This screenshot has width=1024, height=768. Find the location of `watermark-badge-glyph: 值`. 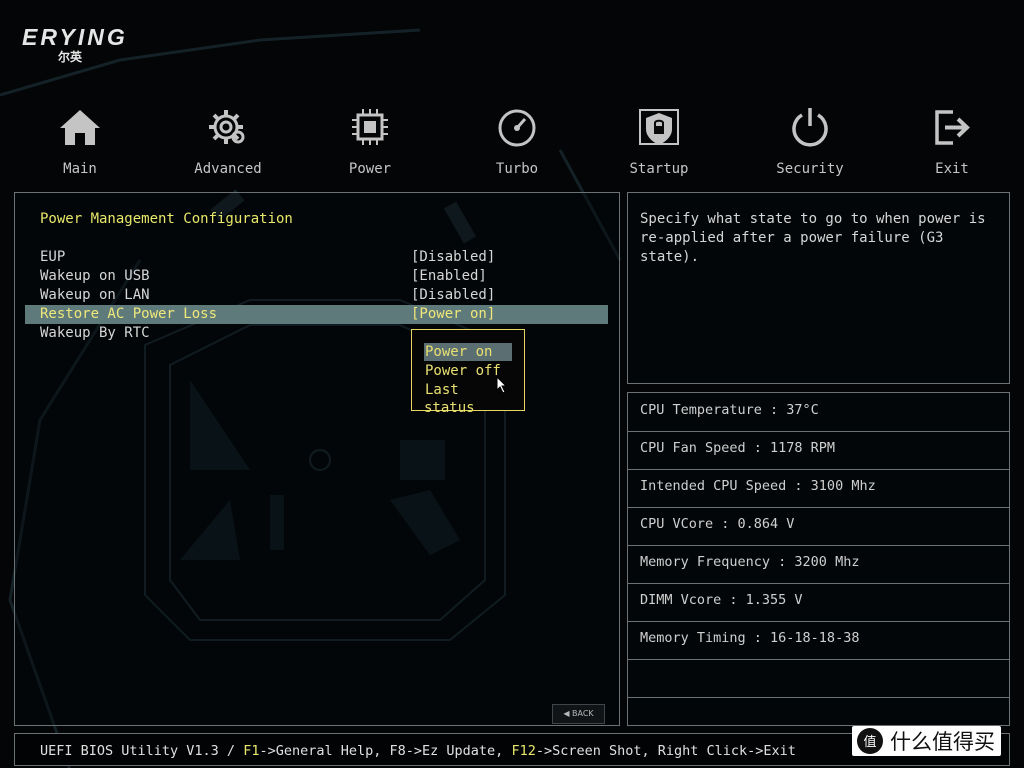

watermark-badge-glyph: 值 is located at coordinates (869, 742).